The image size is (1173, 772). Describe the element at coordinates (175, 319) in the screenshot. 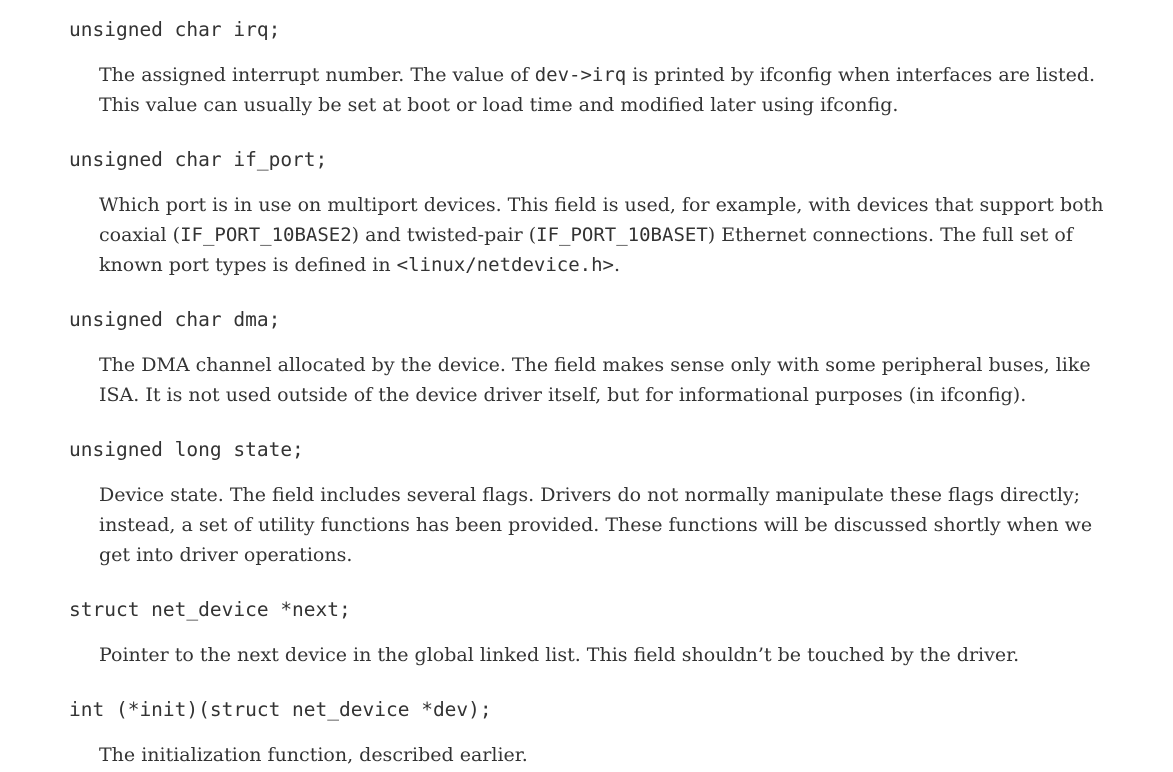

I see `field-declaration-dma: unsigned char dma;` at that location.